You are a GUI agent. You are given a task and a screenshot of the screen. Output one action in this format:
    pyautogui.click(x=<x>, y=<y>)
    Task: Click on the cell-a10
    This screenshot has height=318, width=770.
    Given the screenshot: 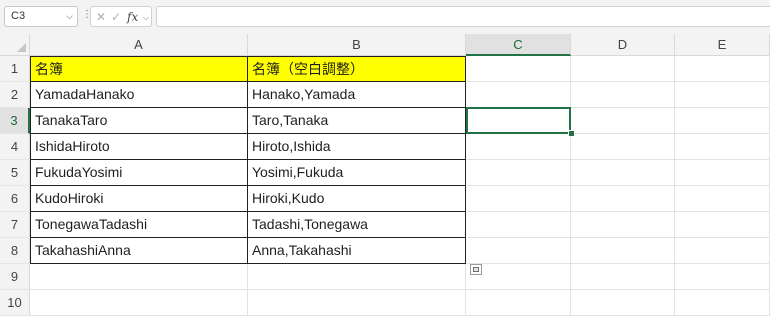 What is the action you would take?
    pyautogui.click(x=139, y=303)
    